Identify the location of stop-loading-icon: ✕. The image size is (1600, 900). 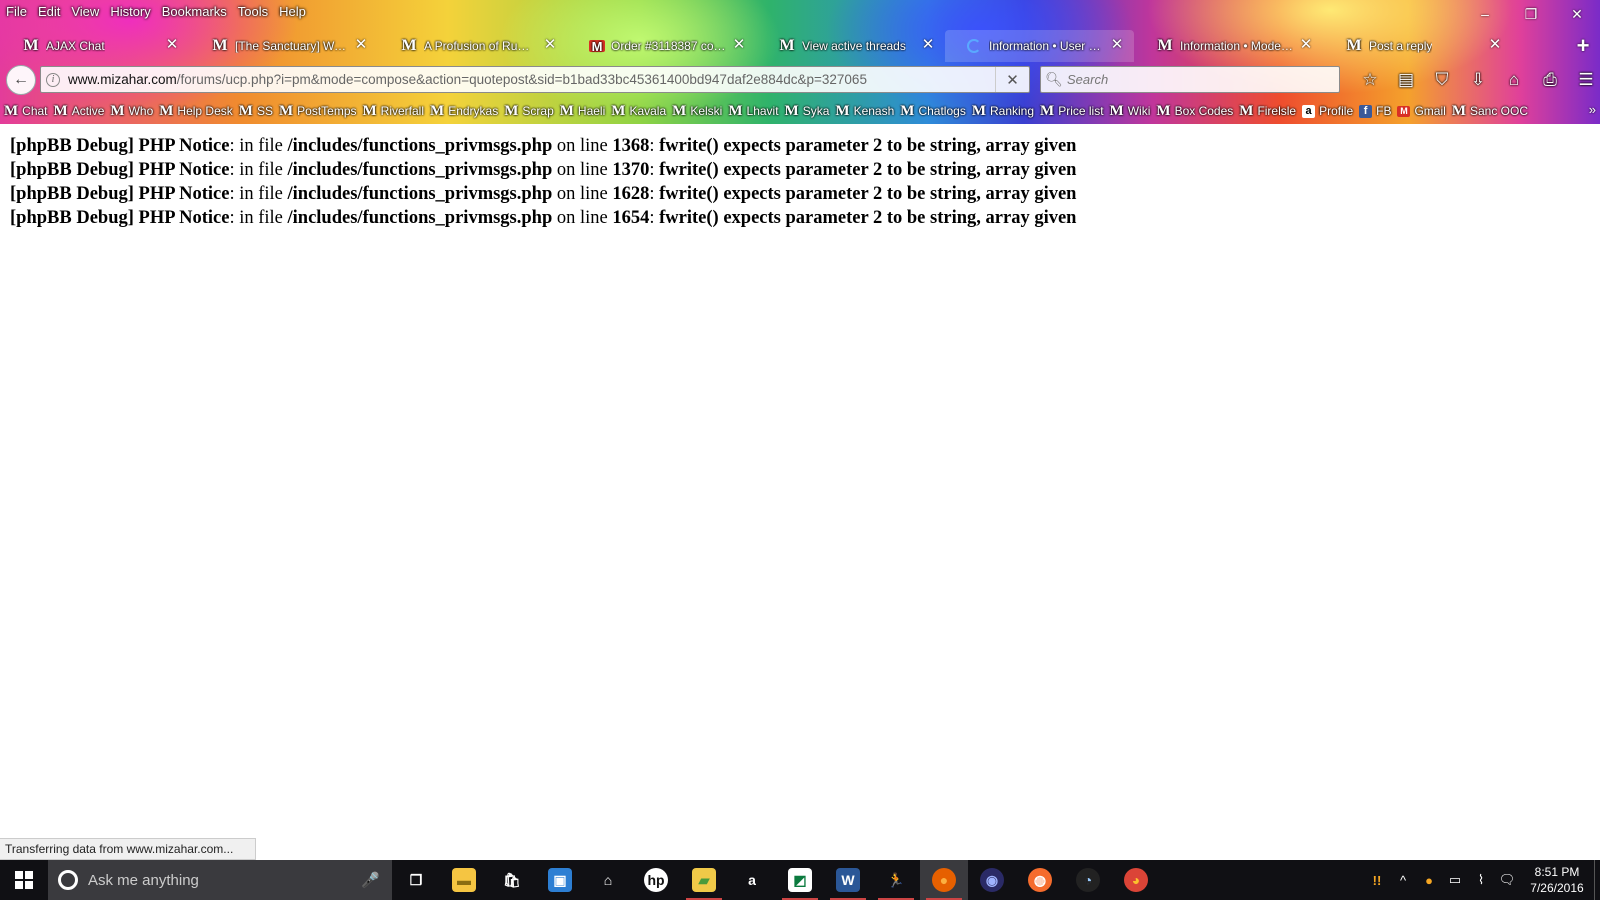
(1012, 79).